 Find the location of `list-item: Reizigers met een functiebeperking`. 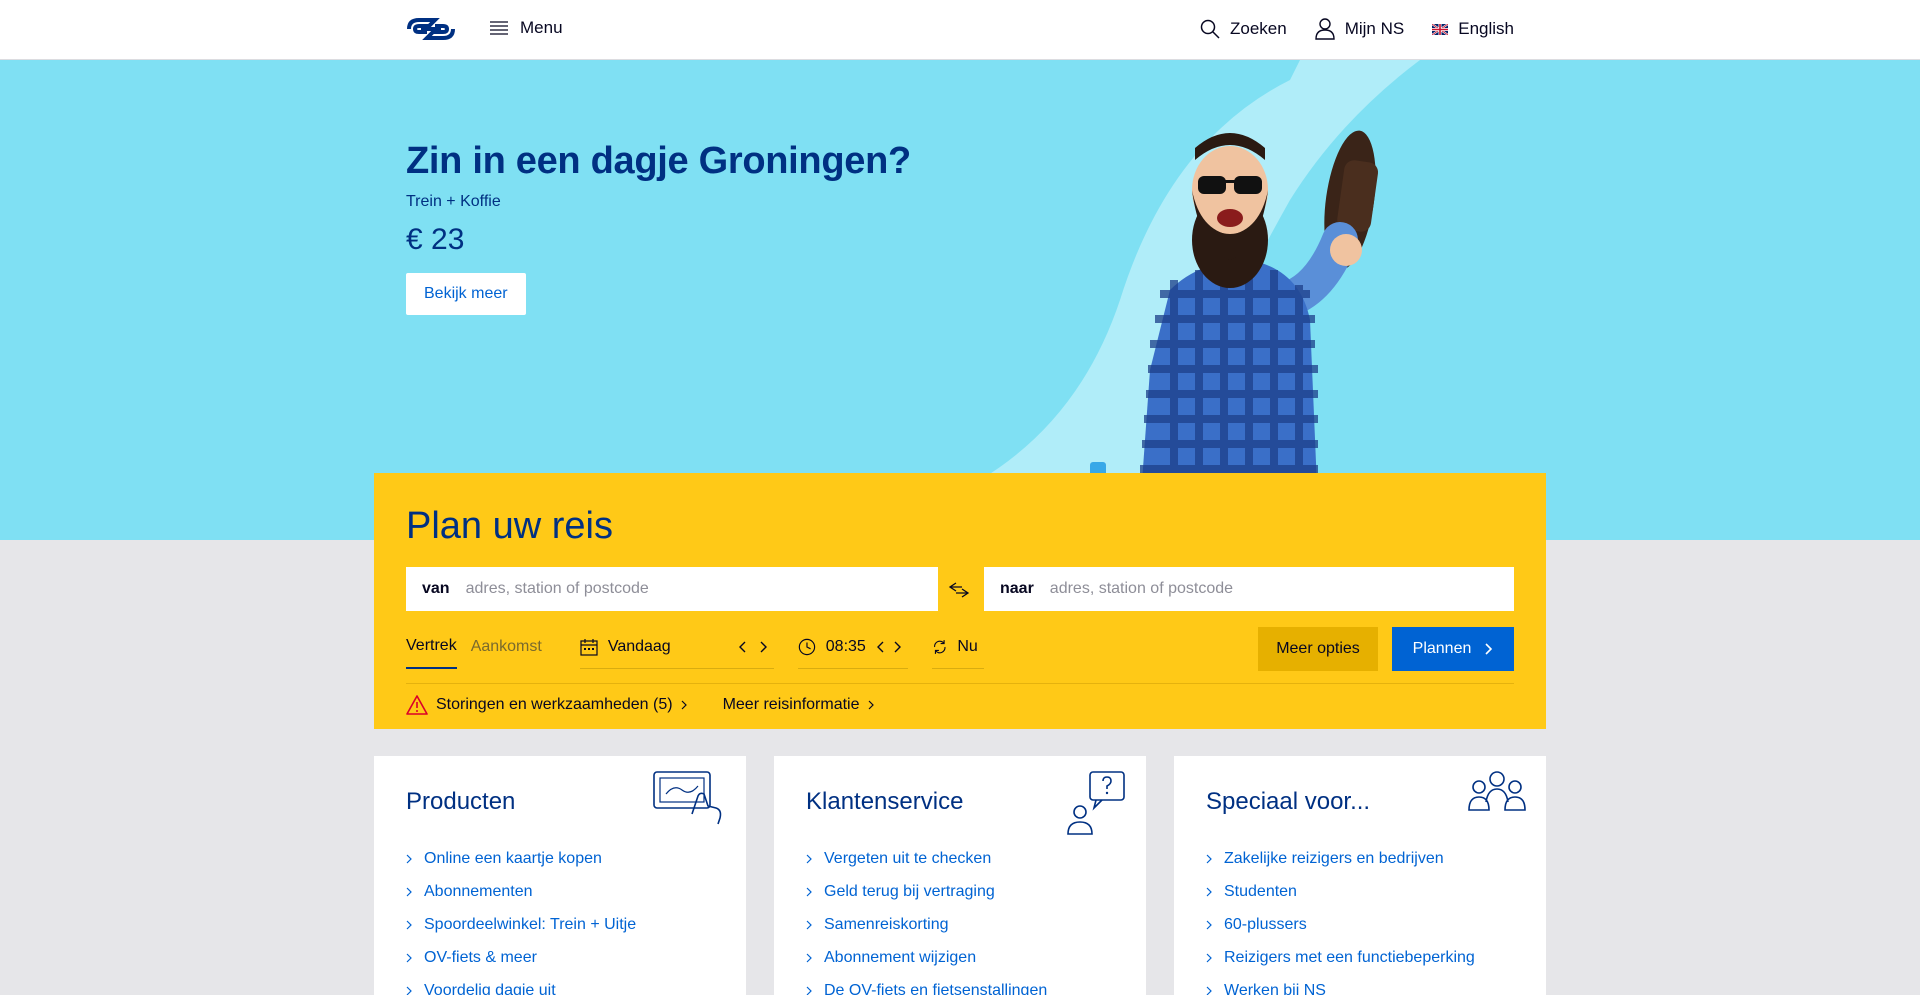

list-item: Reizigers met een functiebeperking is located at coordinates (1340, 957).